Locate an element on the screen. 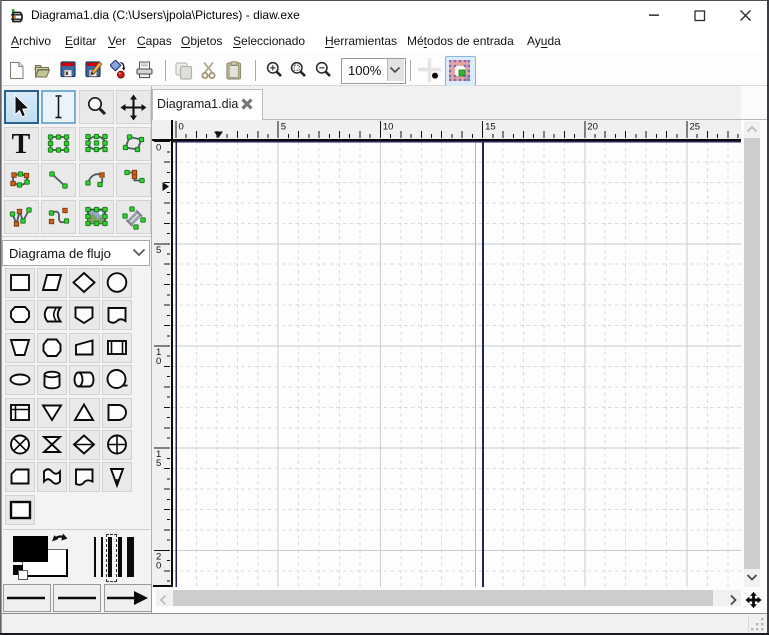 The width and height of the screenshot is (769, 635). svg-text: 15 is located at coordinates (490, 127).